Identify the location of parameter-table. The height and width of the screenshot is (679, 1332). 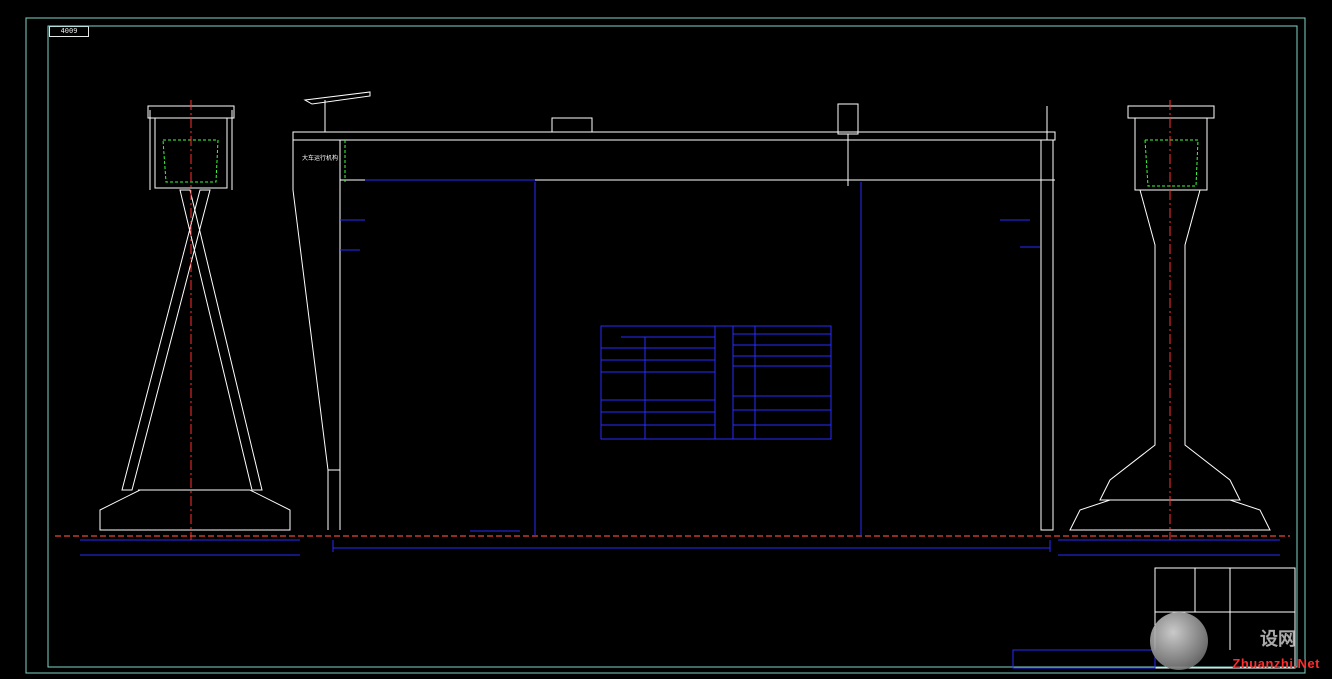
(716, 382).